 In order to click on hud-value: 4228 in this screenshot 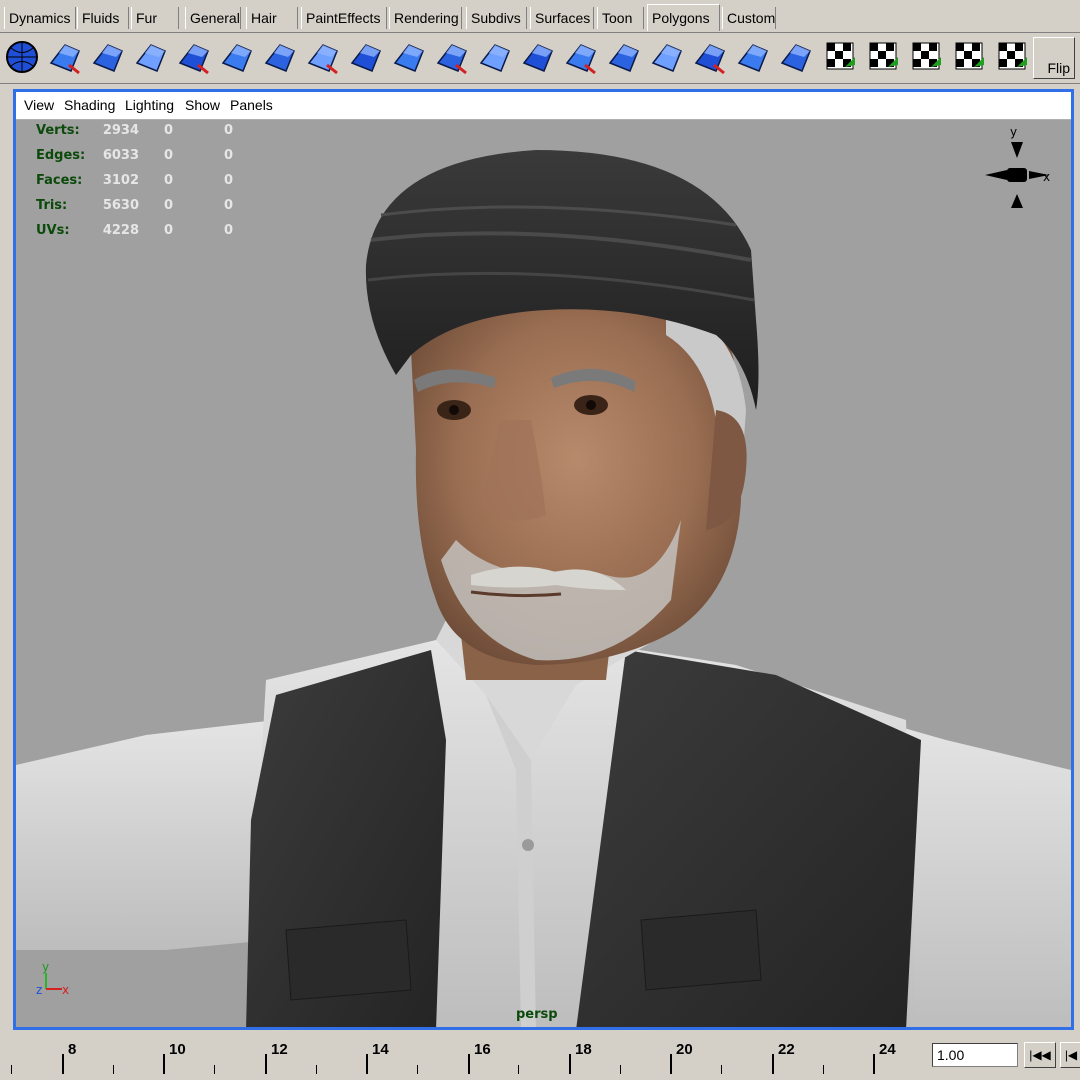, I will do `click(120, 230)`.